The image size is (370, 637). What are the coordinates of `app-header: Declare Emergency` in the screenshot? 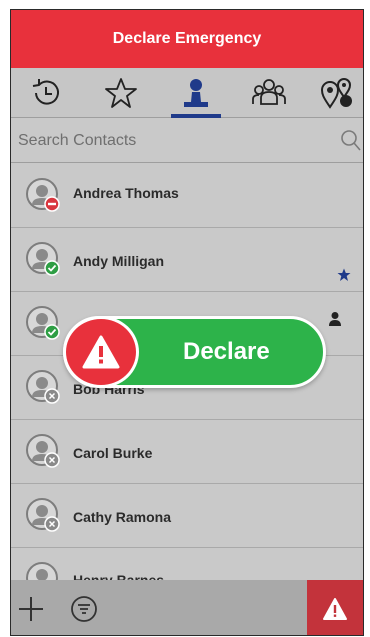 It's located at (187, 39).